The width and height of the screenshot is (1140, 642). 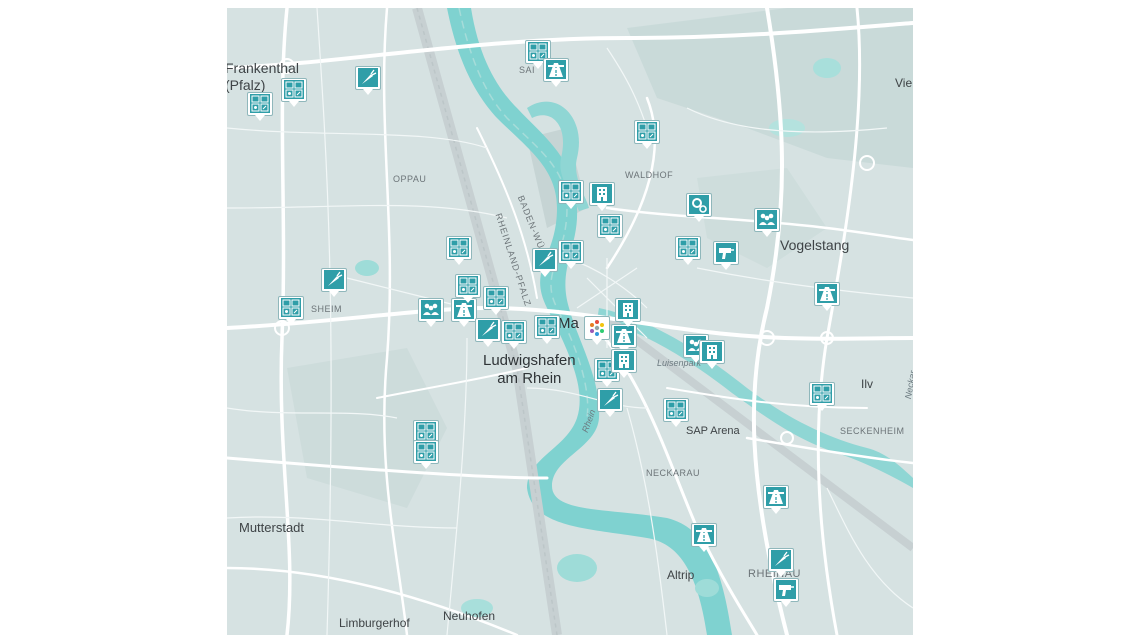 What do you see at coordinates (597, 327) in the screenshot?
I see `colorful-icon` at bounding box center [597, 327].